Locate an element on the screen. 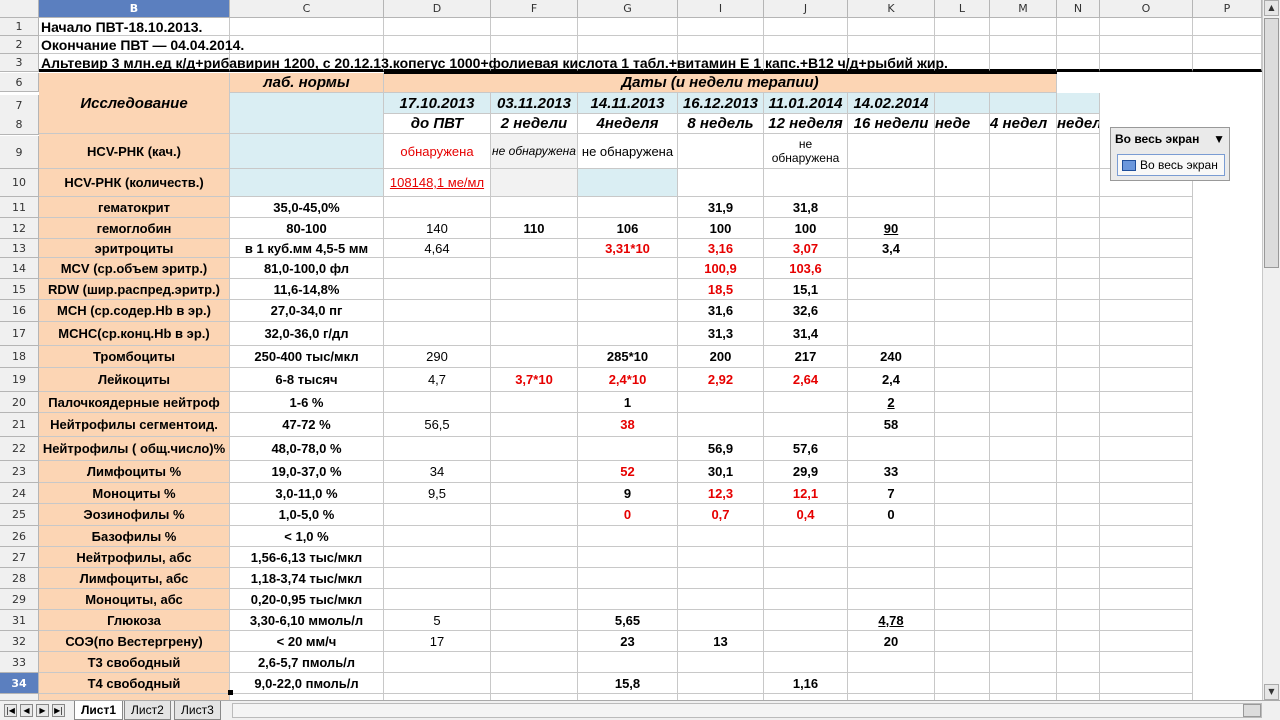  week-1: до ПВТ is located at coordinates (437, 124).